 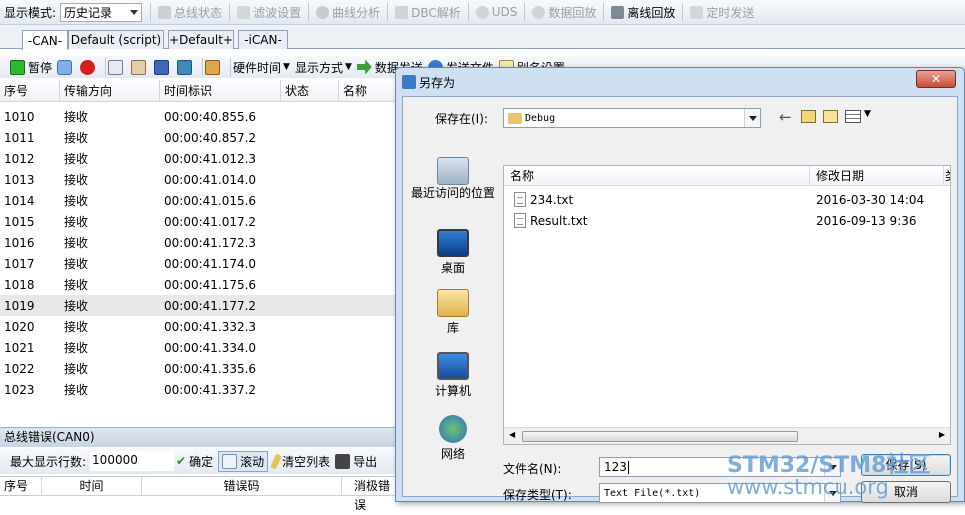 I want to click on err-col-passive: 消极错误, so click(x=369, y=494).